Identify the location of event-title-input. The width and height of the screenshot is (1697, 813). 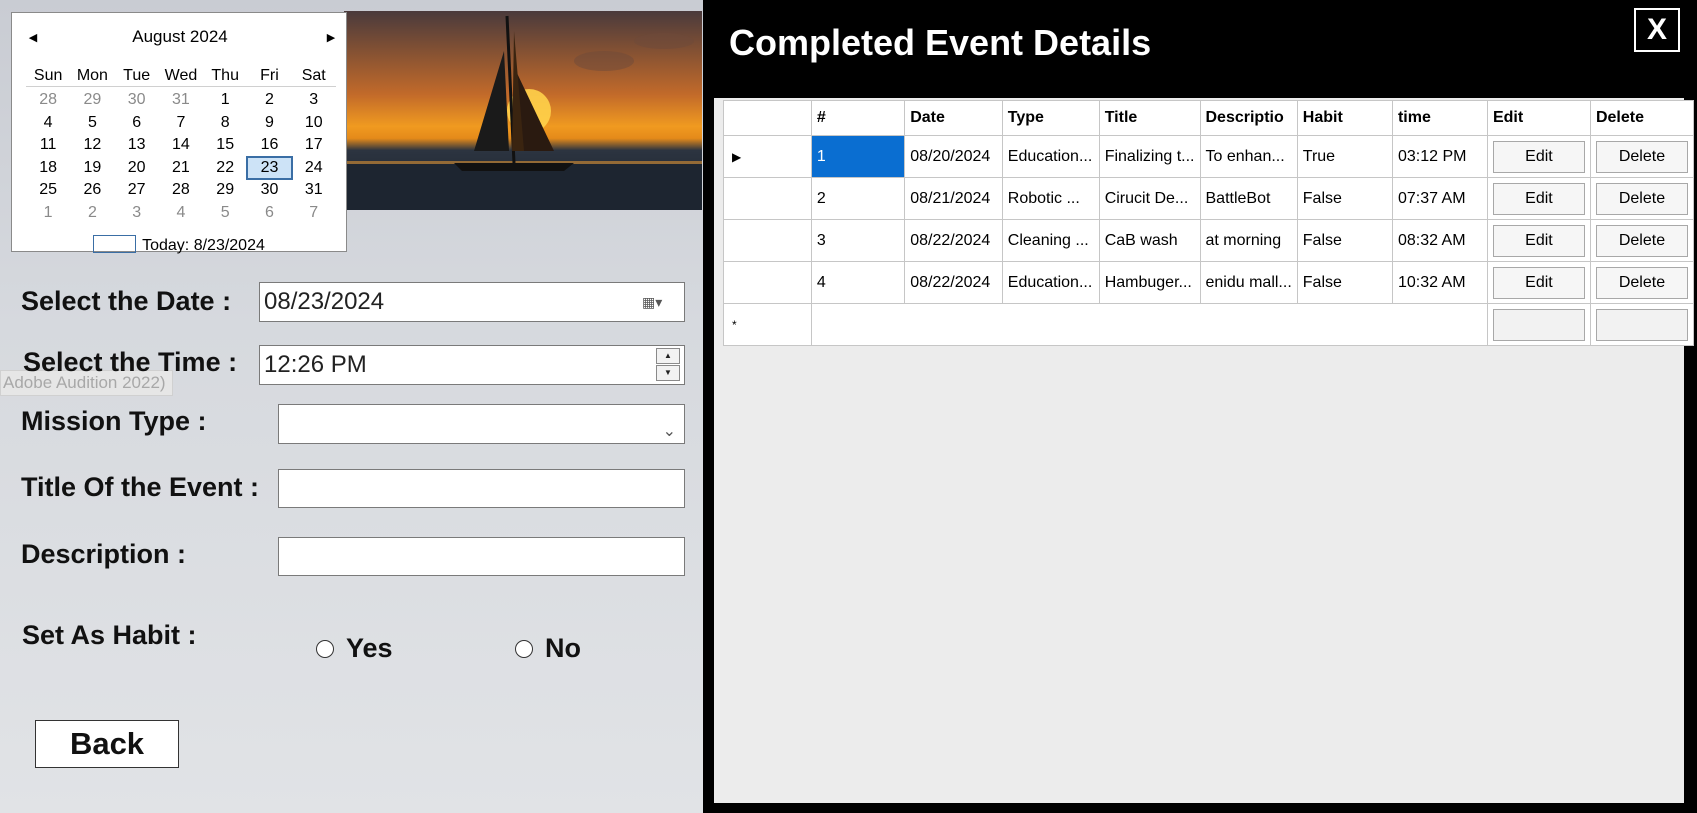
(481, 488).